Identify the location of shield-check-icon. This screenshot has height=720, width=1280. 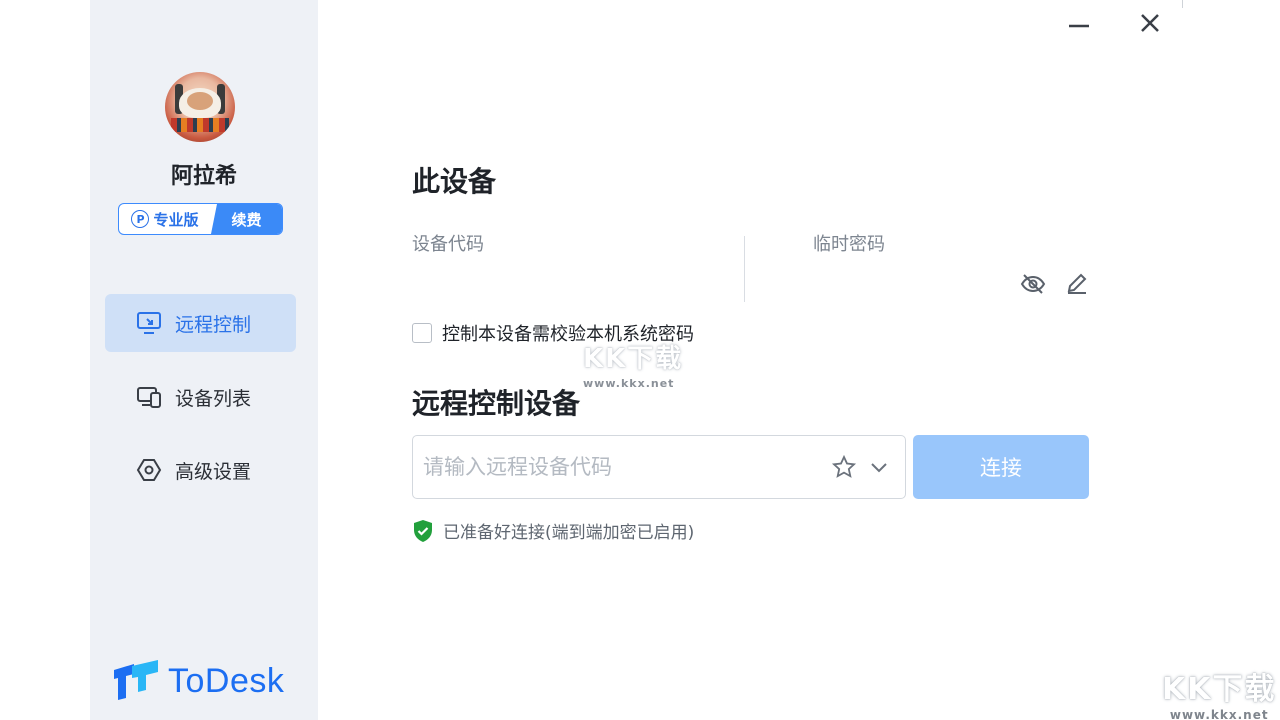
(423, 530).